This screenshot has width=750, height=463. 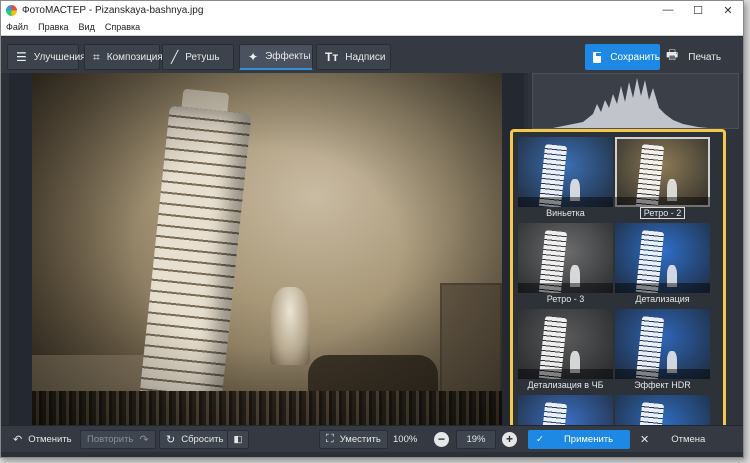 What do you see at coordinates (110, 439) in the screenshot?
I see `redo-label: Повторить` at bounding box center [110, 439].